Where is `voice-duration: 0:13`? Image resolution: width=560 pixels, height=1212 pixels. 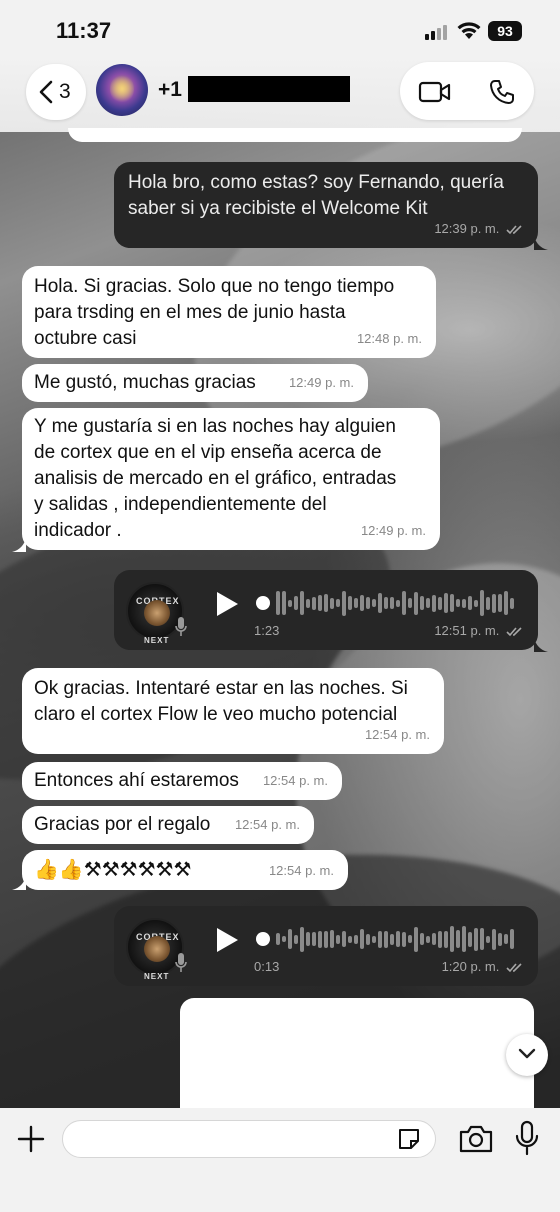 voice-duration: 0:13 is located at coordinates (267, 966).